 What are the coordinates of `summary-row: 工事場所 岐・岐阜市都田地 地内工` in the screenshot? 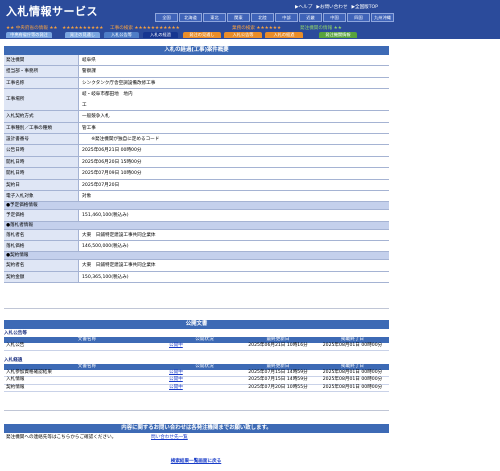 It's located at (196, 100).